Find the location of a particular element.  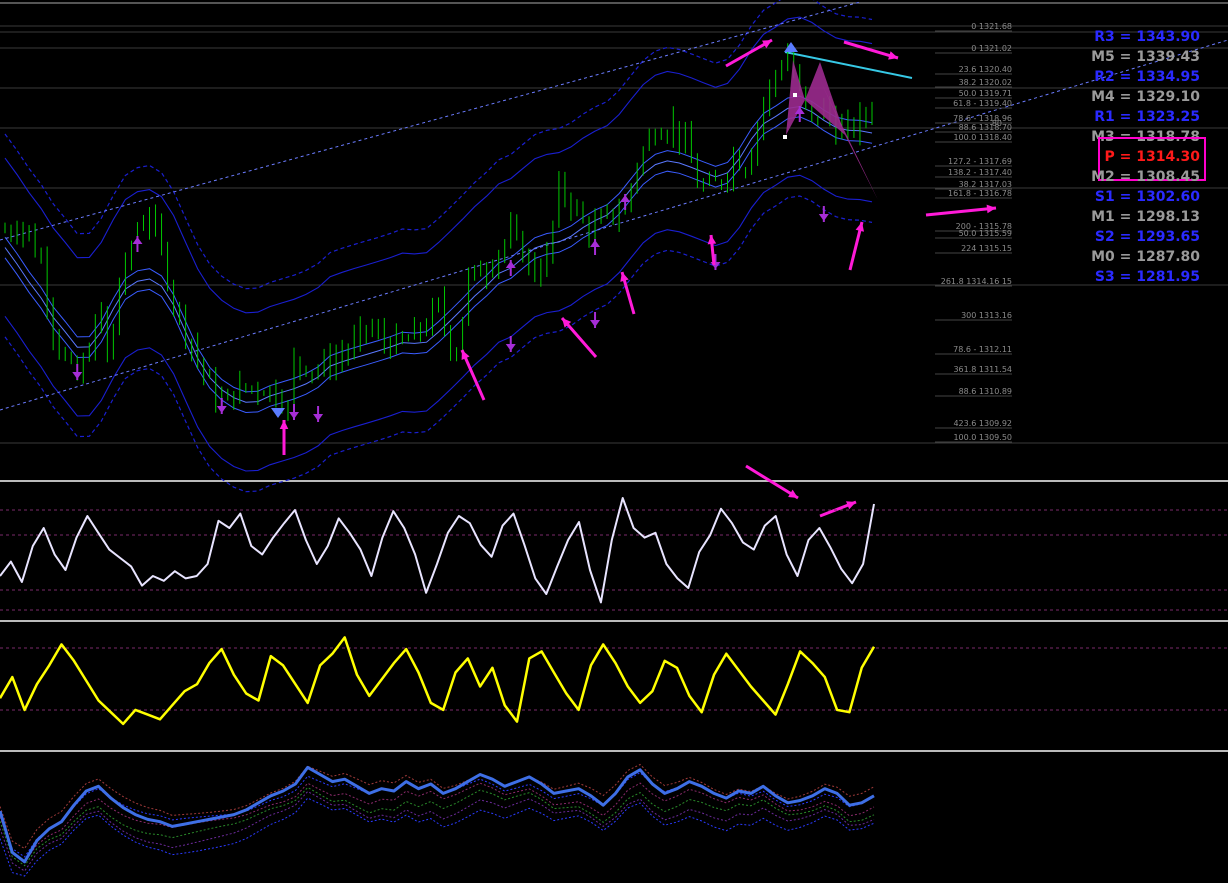

fib-label: 0 1321.68 is located at coordinates (991, 26).